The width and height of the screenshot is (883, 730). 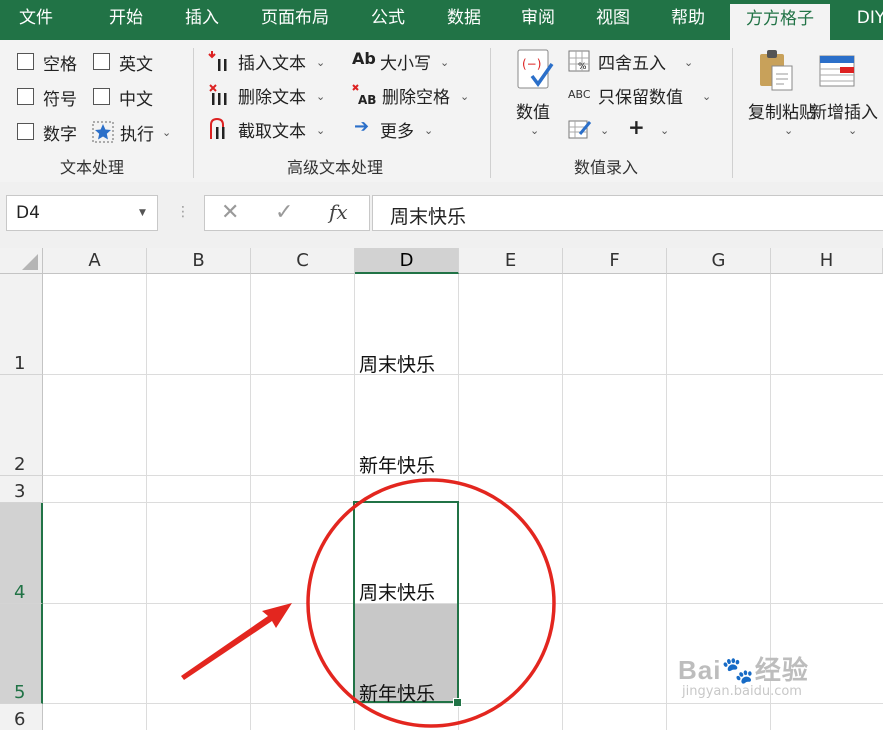 I want to click on annotation-overlay, so click(x=368, y=603).